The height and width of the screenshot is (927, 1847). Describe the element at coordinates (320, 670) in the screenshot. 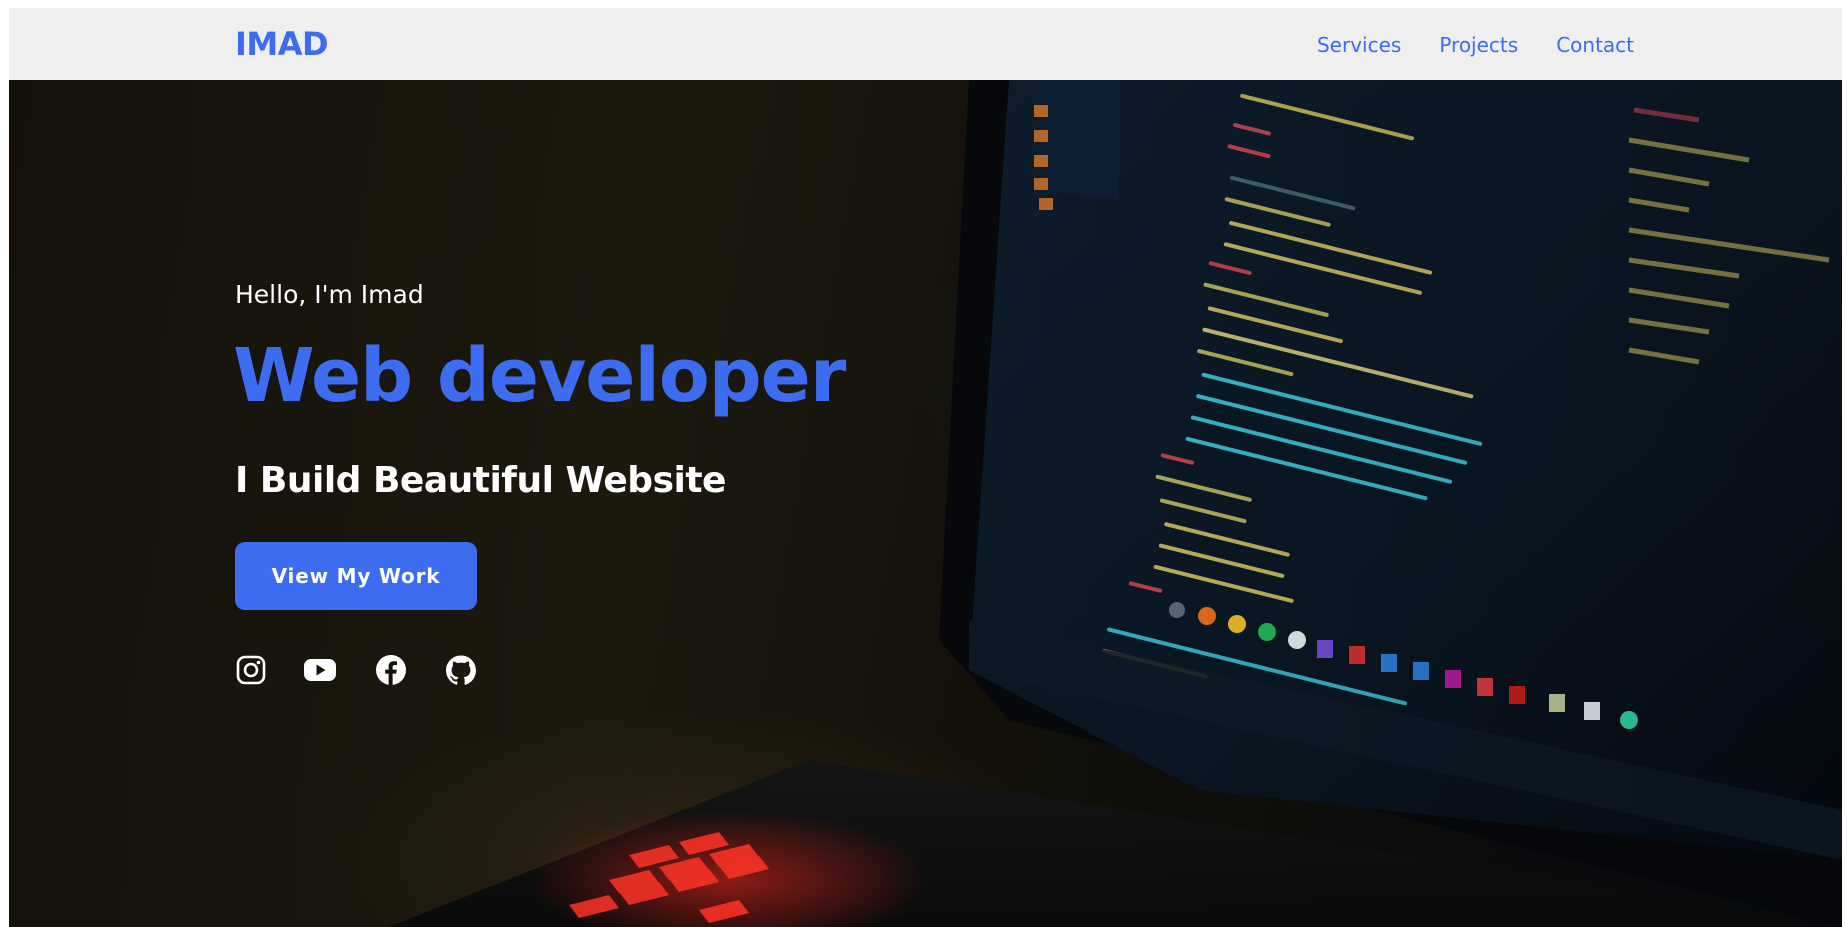

I see `youtube-icon` at that location.